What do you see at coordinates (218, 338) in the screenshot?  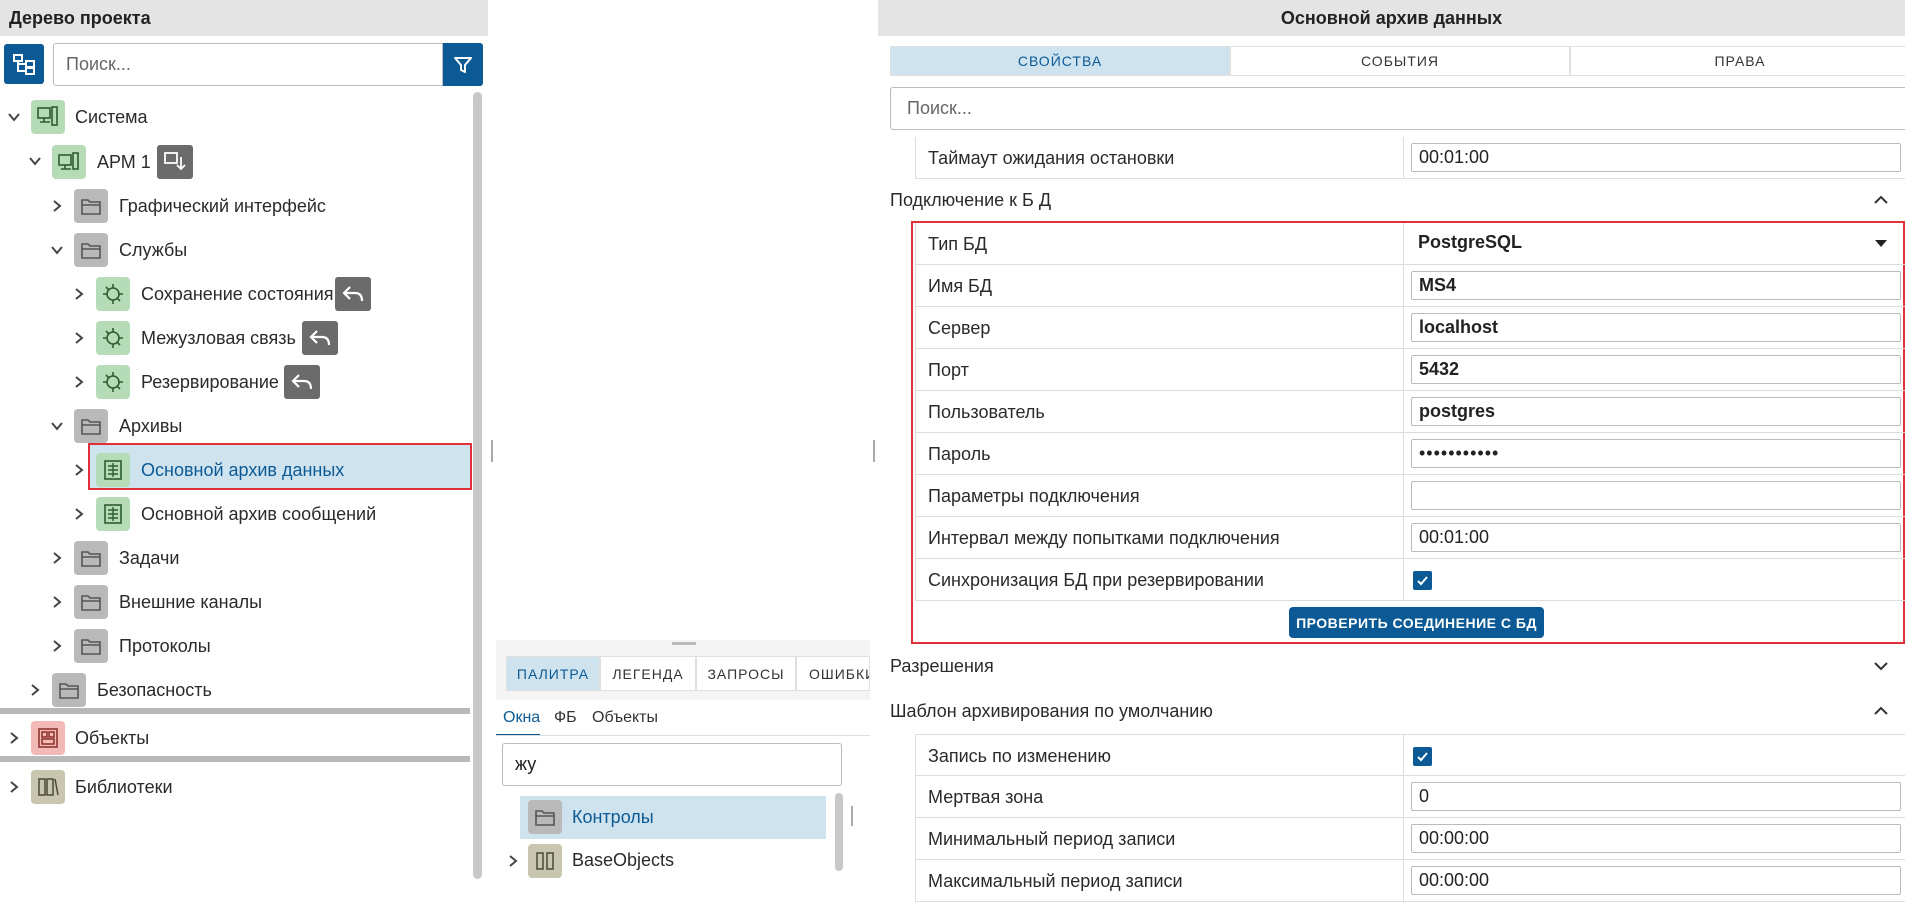 I see `tree-label-internode: Межузловая связь` at bounding box center [218, 338].